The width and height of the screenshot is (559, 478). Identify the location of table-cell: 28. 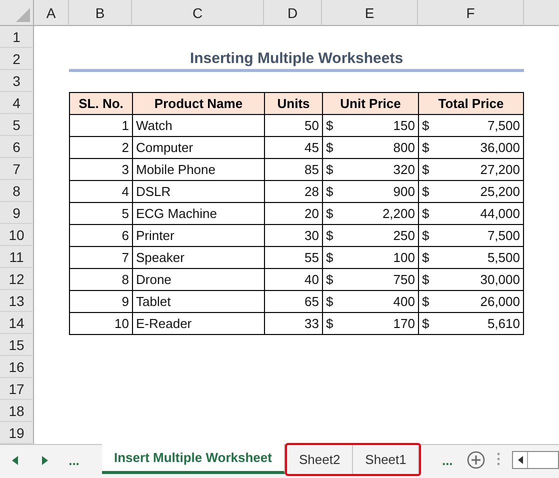
(293, 191).